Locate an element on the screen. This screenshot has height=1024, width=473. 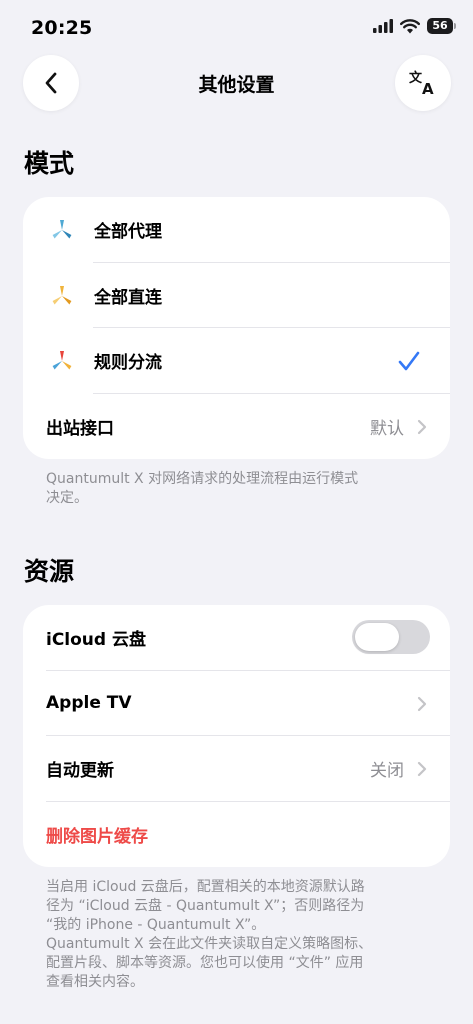
translate-icon: 文 A is located at coordinates (421, 83).